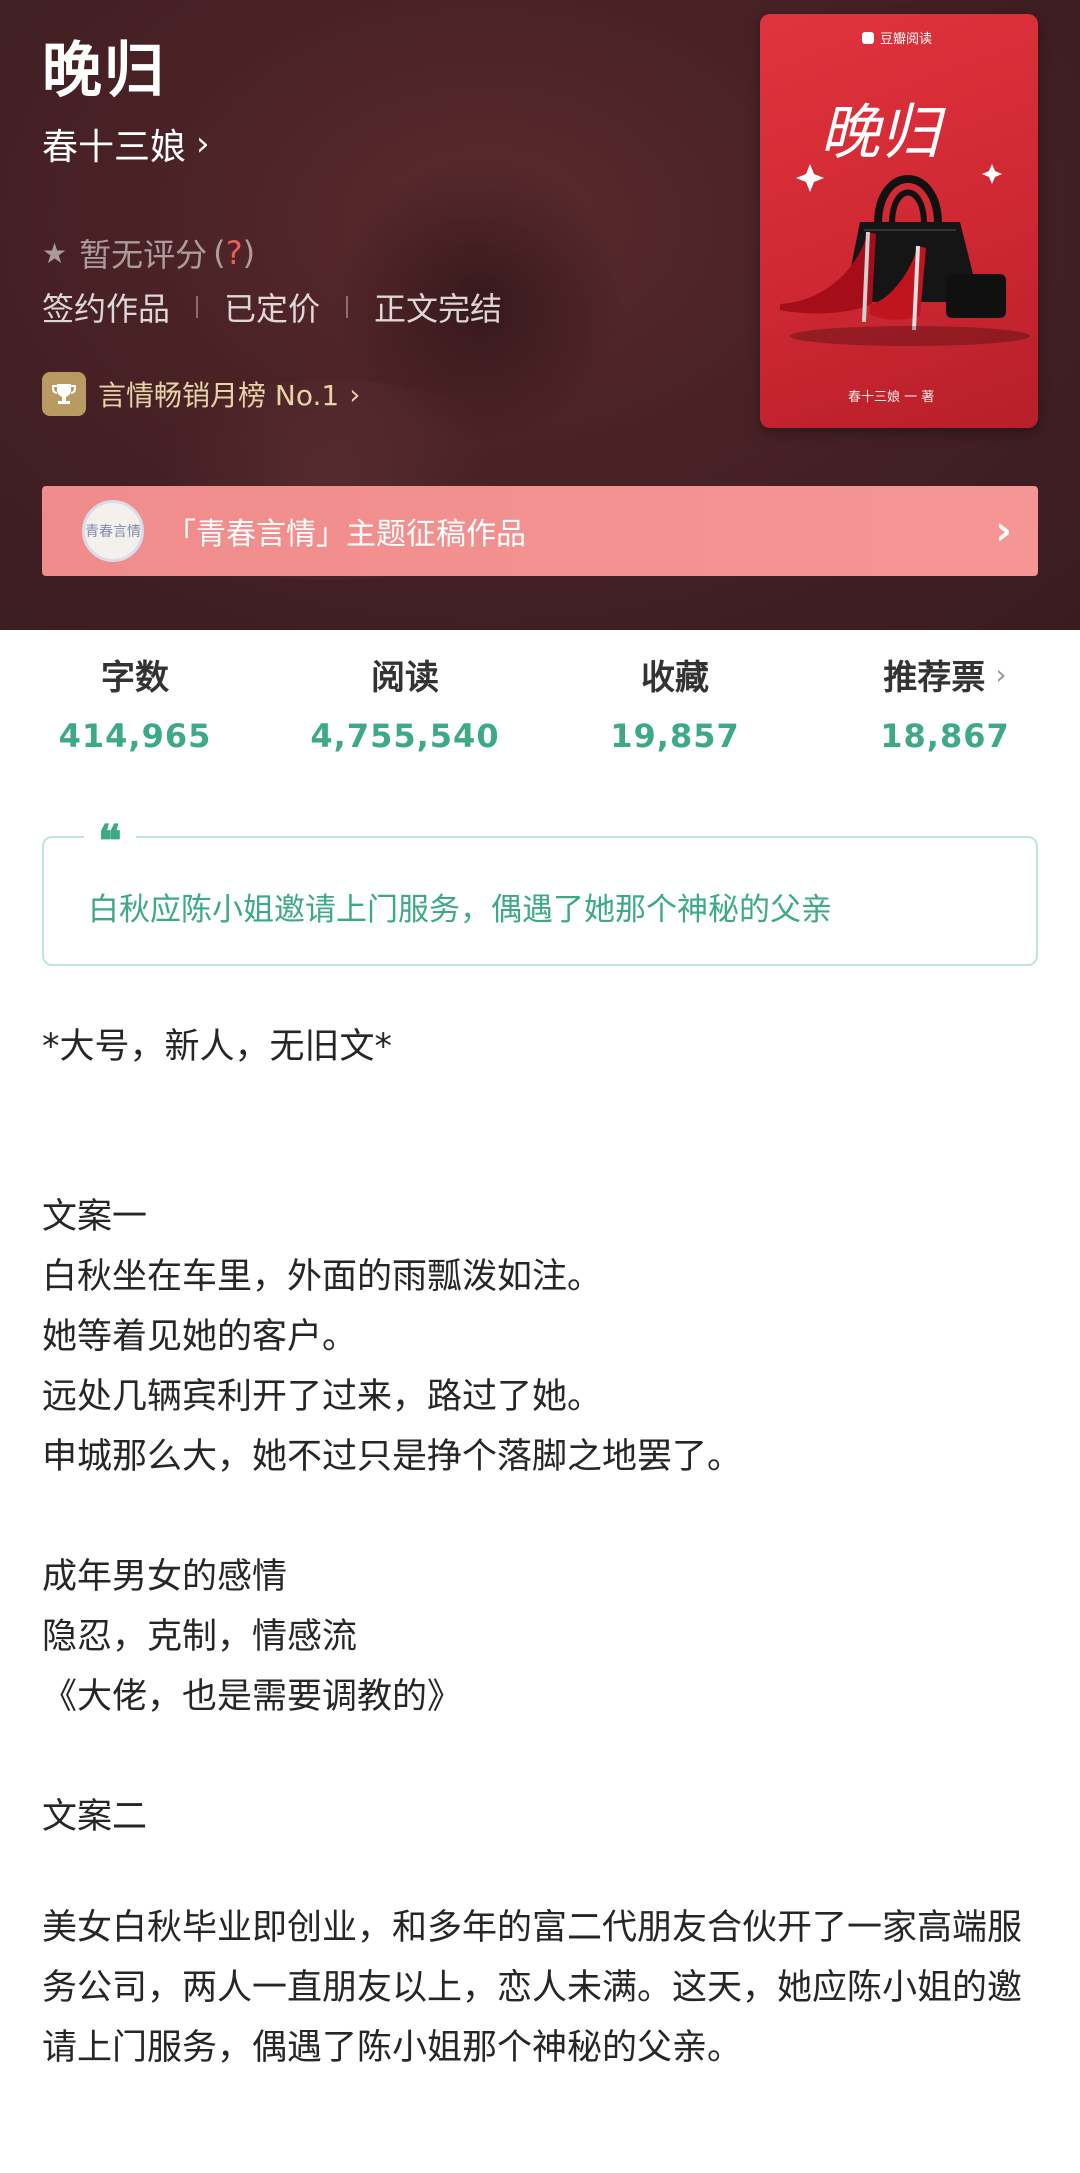 This screenshot has width=1080, height=2173. I want to click on book-cover: 豆瓣阅读 晚归 春十三娘 一 著, so click(899, 221).